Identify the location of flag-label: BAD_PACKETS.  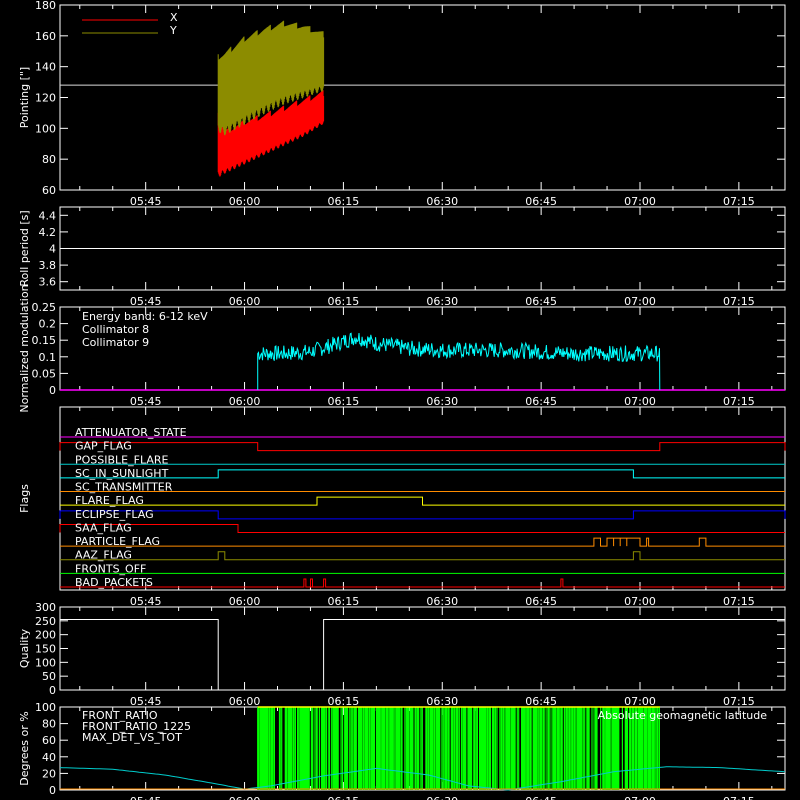
(114, 582).